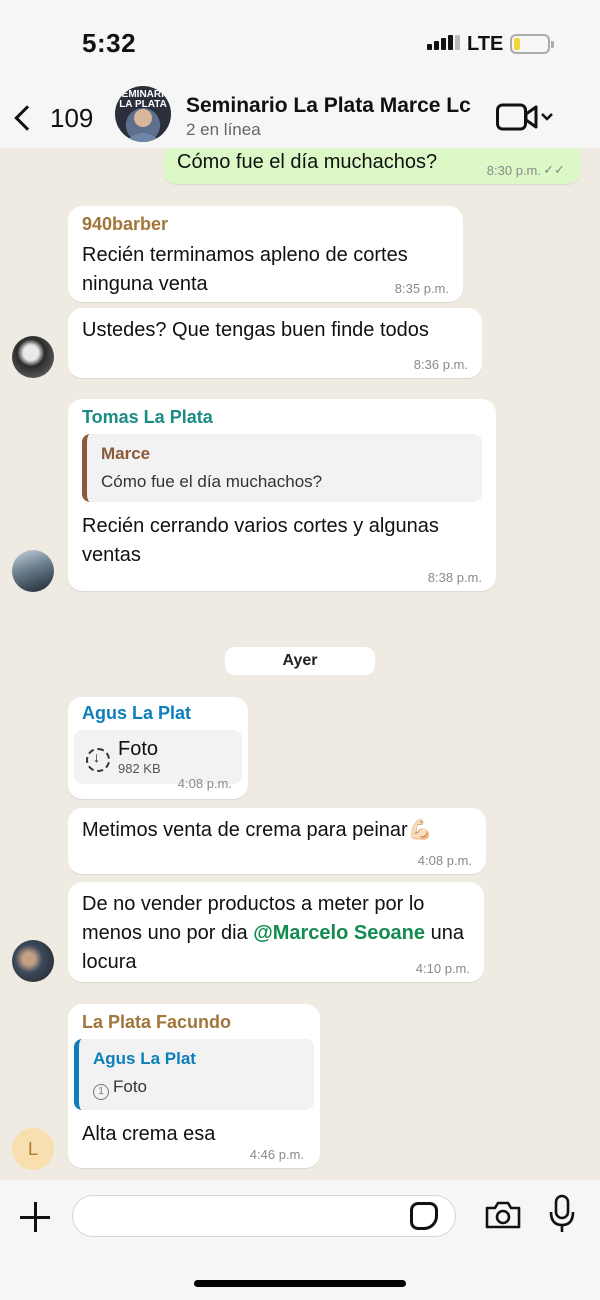  Describe the element at coordinates (300, 1283) in the screenshot. I see `home-indicator` at that location.